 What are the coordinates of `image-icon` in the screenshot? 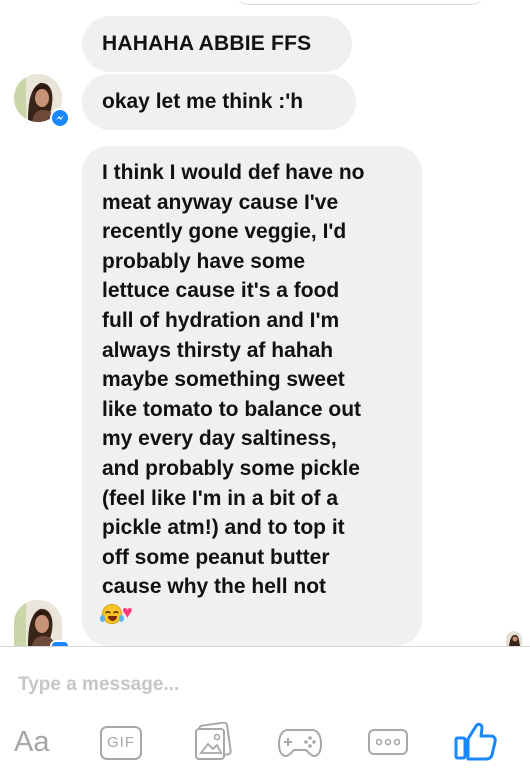 It's located at (213, 740).